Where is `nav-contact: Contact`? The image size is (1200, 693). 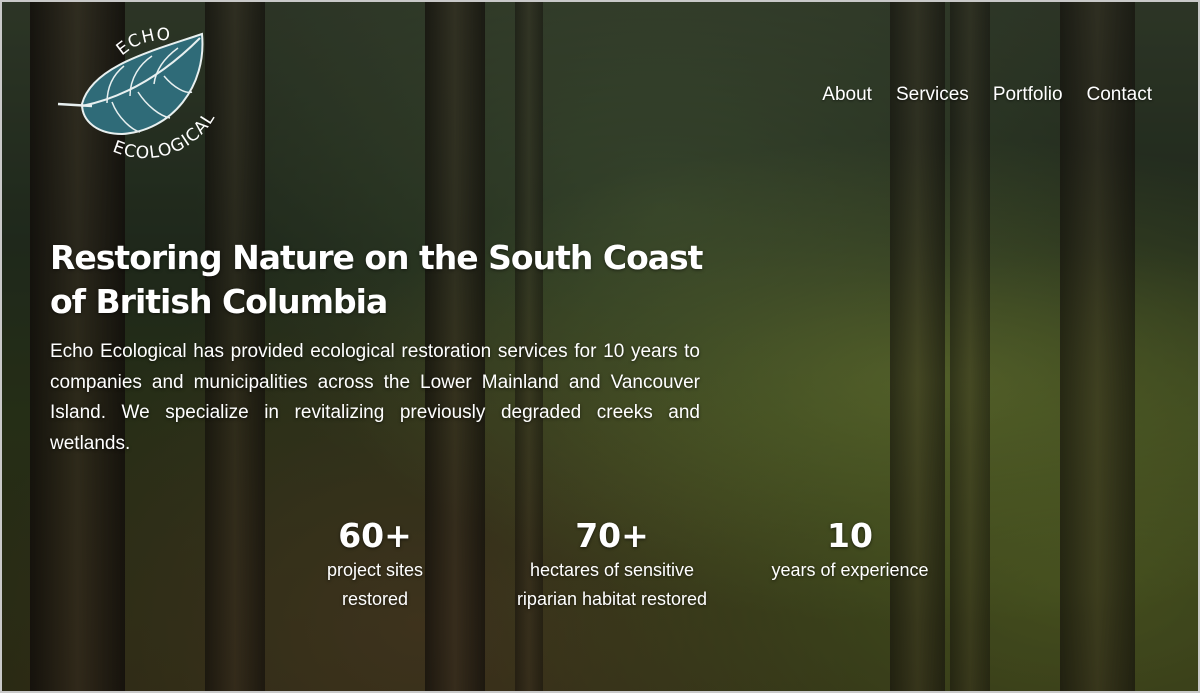 nav-contact: Contact is located at coordinates (1119, 95).